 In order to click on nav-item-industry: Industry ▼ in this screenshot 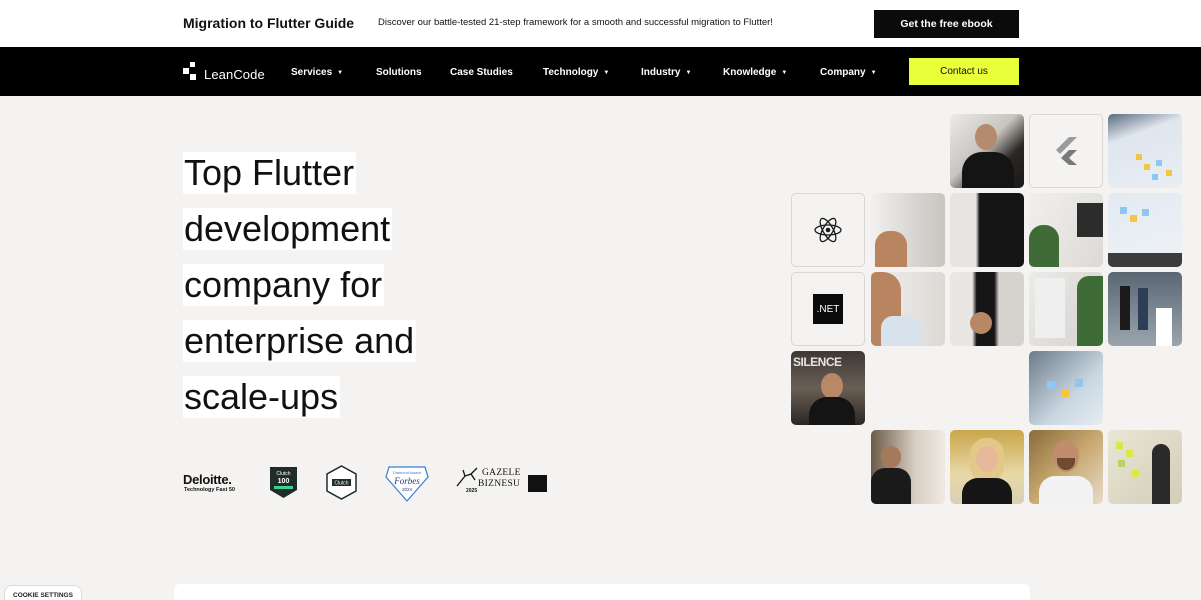, I will do `click(666, 72)`.